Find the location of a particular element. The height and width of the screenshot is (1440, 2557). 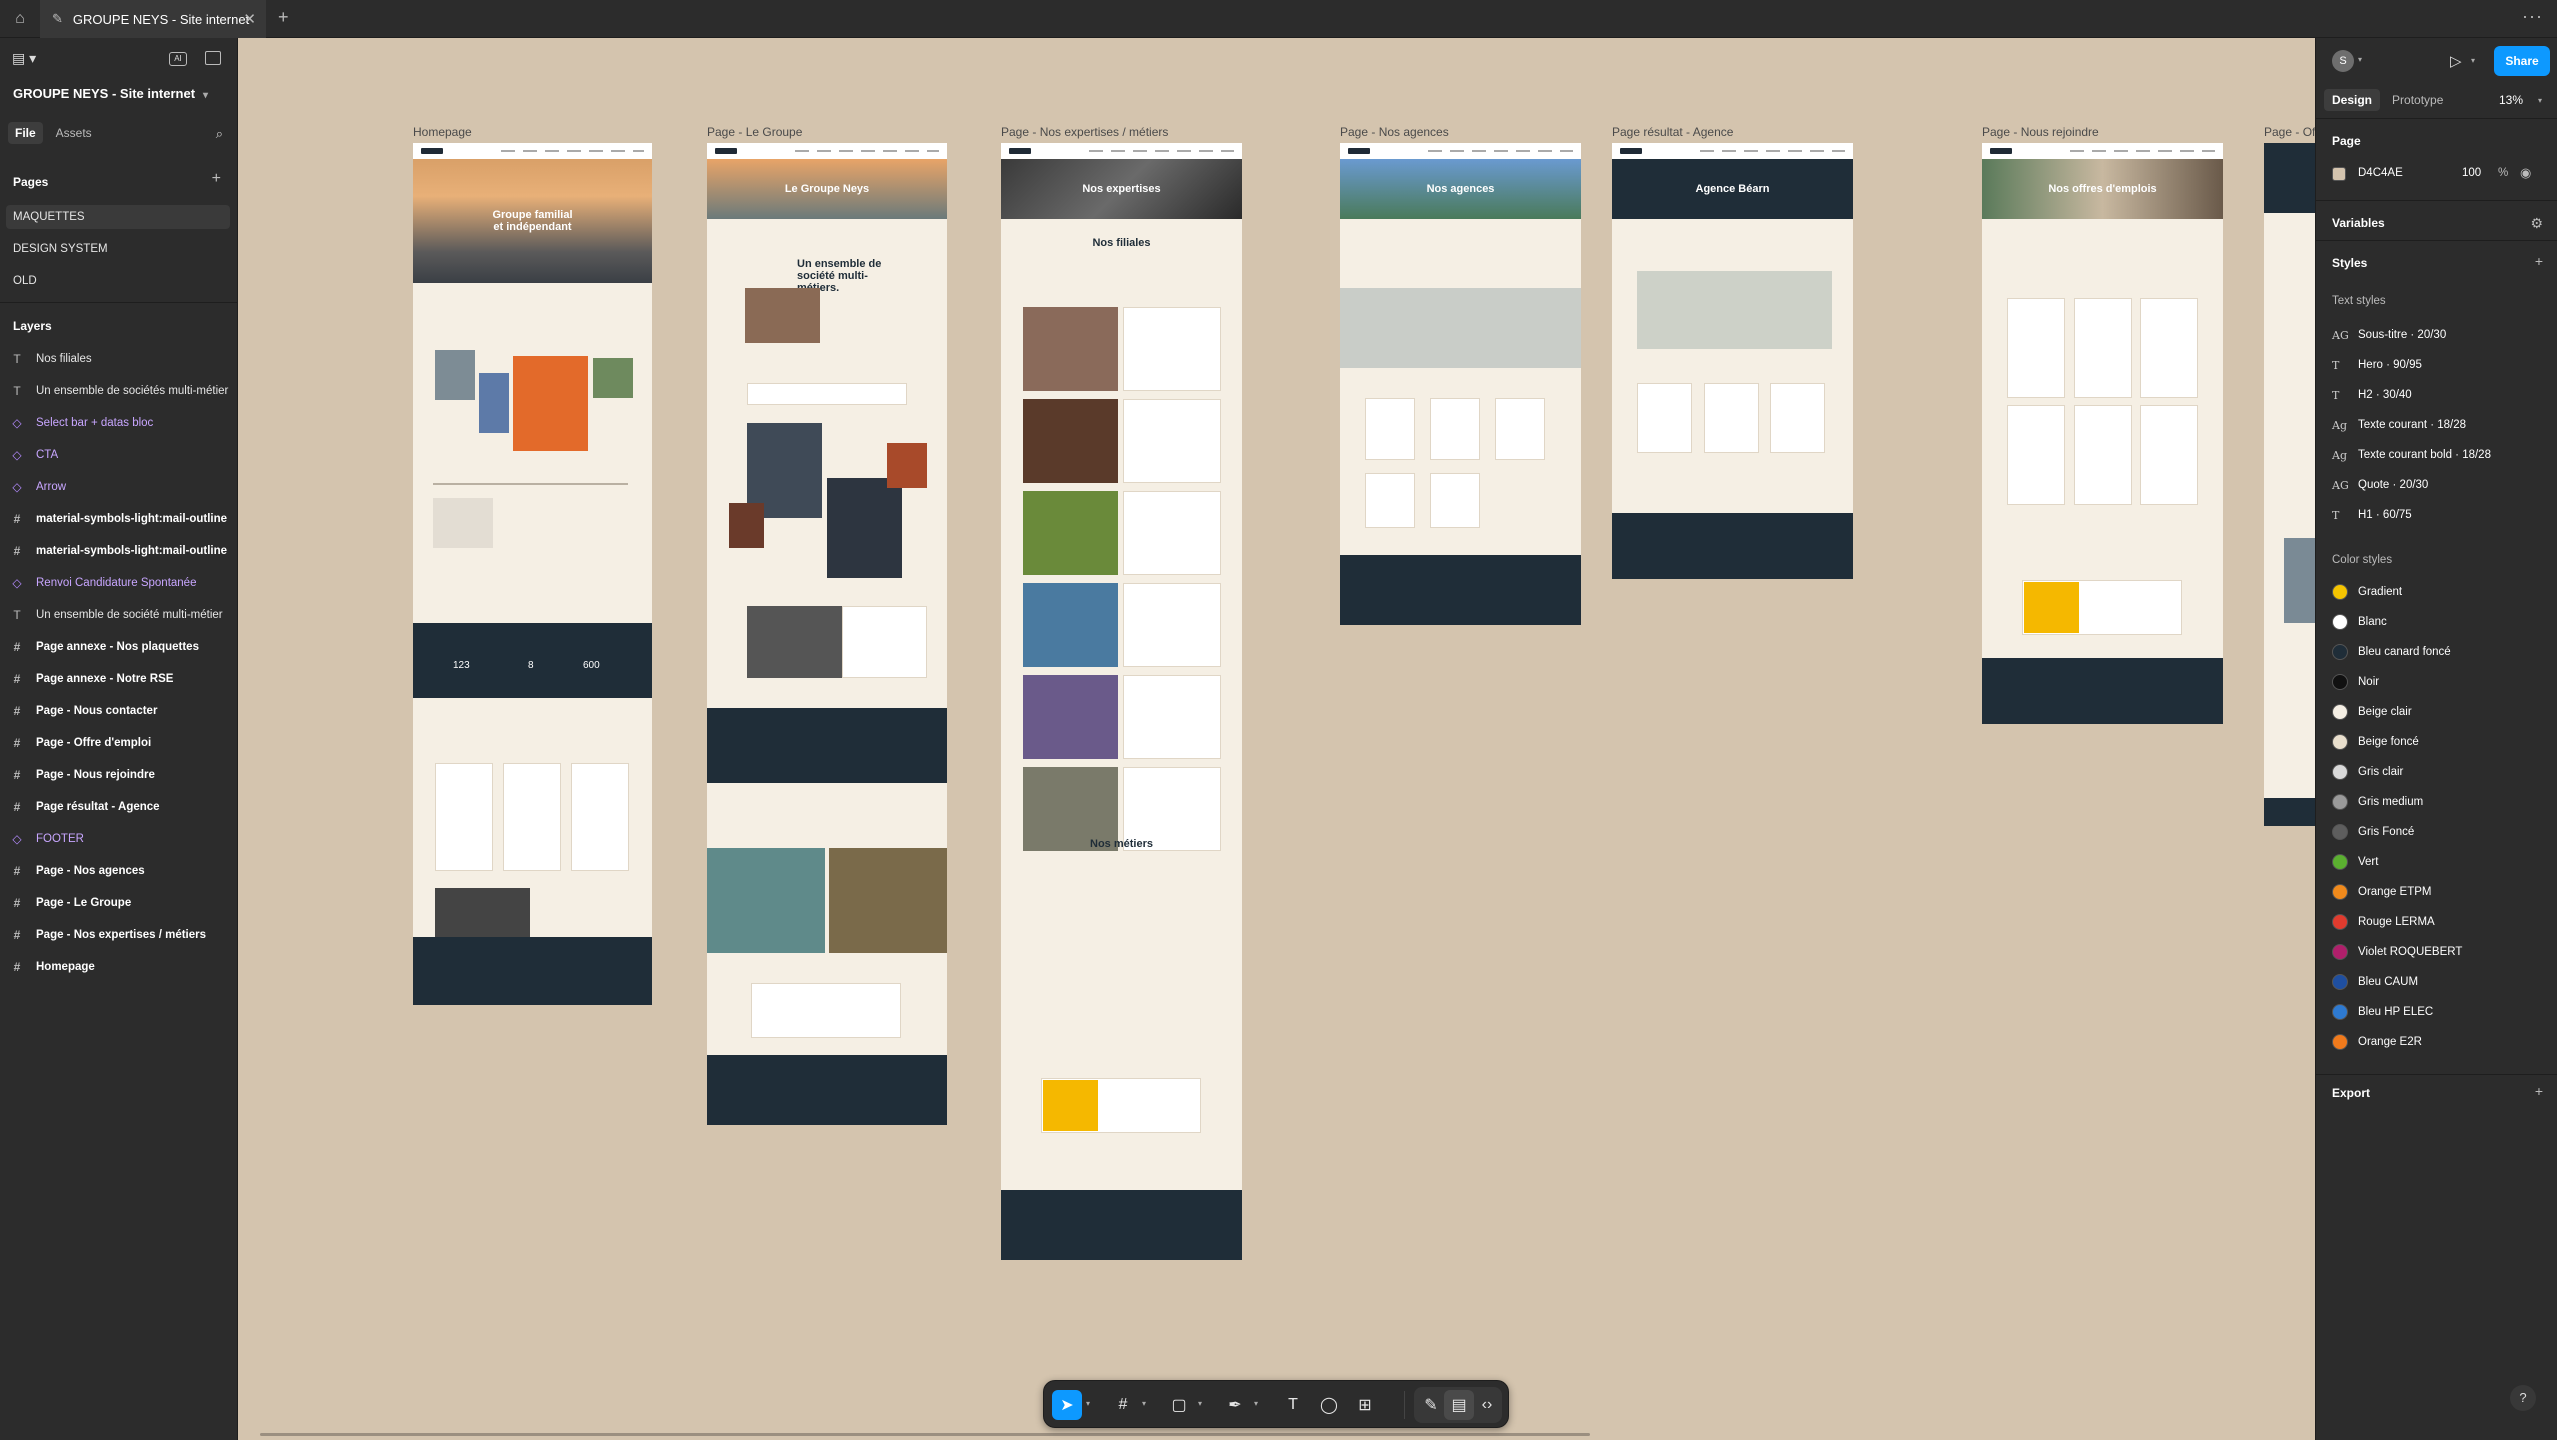

layer-item: # Page annexe - Nos plaquettes is located at coordinates (122, 647).